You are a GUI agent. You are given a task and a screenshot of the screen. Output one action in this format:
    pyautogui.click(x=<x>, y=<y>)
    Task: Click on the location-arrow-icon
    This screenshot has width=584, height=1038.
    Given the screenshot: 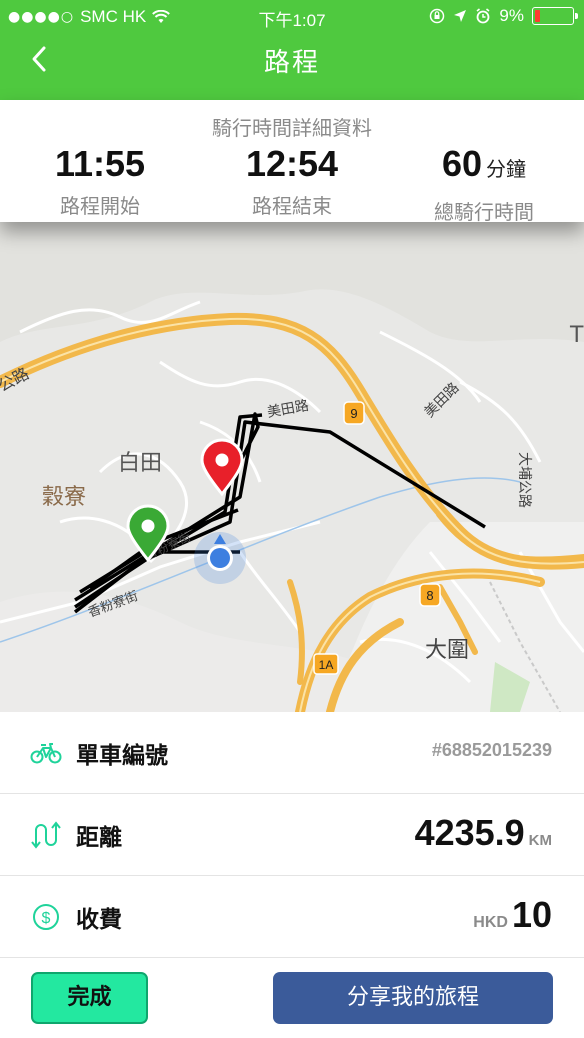 What is the action you would take?
    pyautogui.click(x=460, y=16)
    